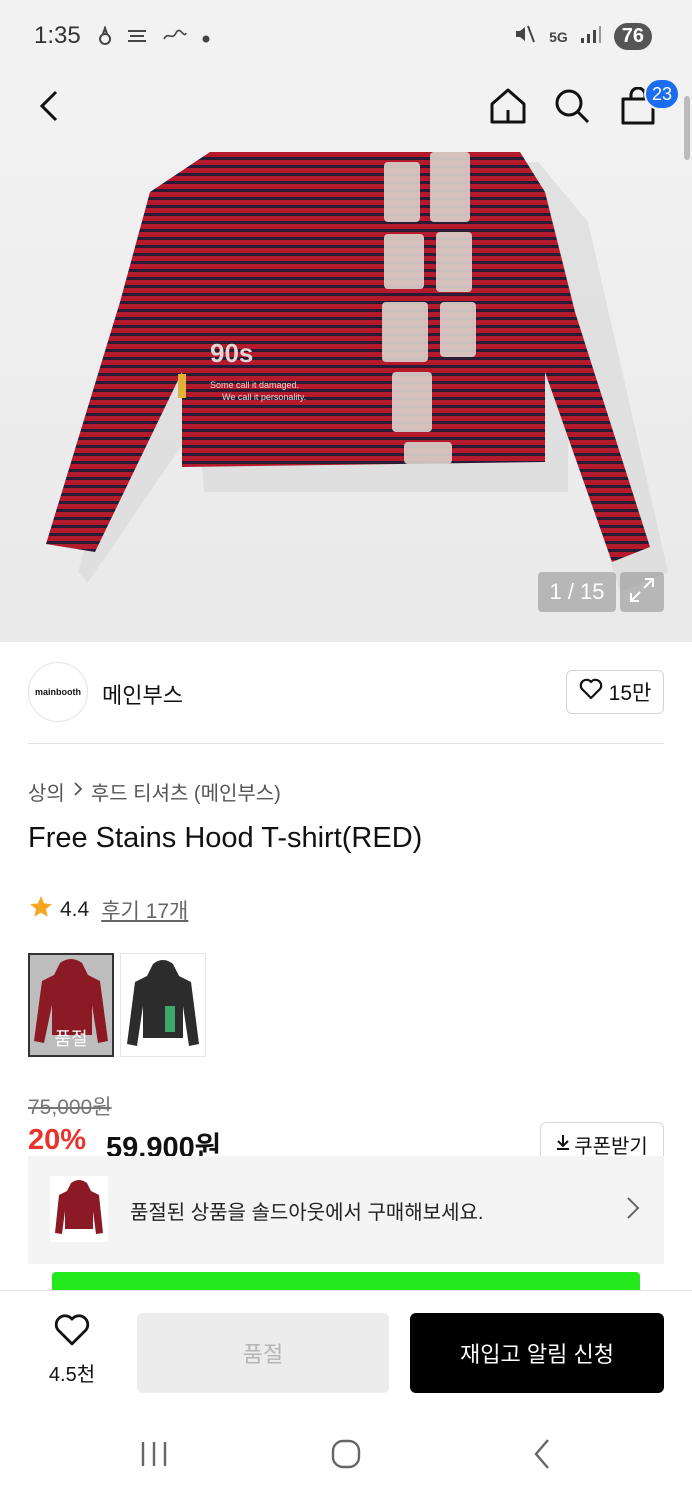 The height and width of the screenshot is (1500, 692). I want to click on expand-icon, so click(642, 592).